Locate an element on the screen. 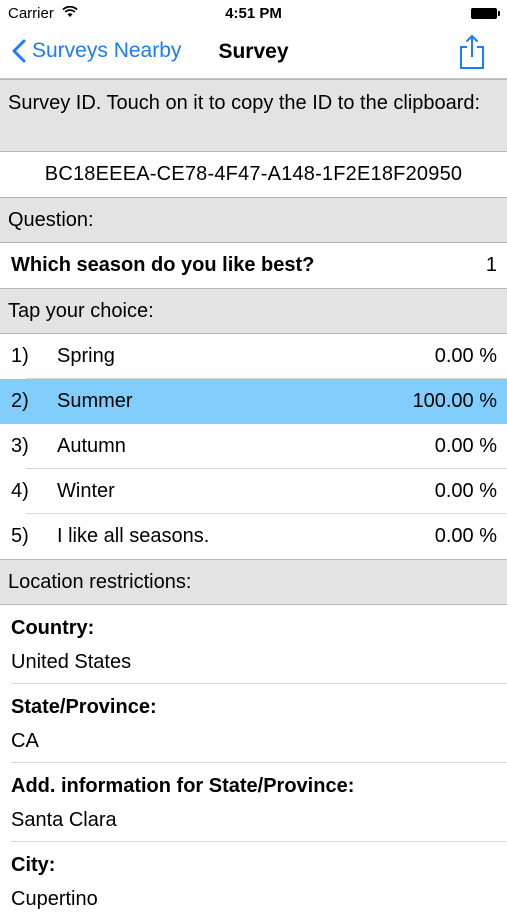 The width and height of the screenshot is (507, 921). choice-label: I like all seasons. is located at coordinates (133, 536).